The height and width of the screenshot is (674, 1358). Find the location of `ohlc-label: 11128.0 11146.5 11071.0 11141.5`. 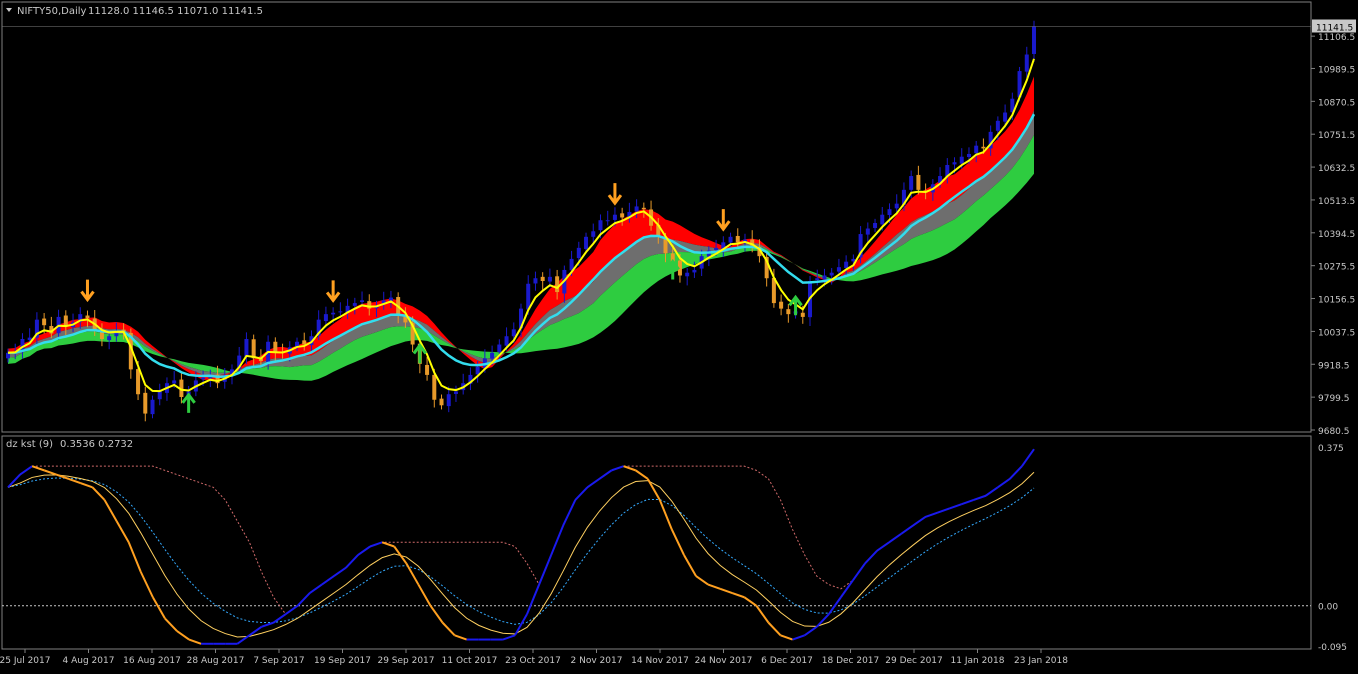

ohlc-label: 11128.0 11146.5 11071.0 11141.5 is located at coordinates (175, 11).